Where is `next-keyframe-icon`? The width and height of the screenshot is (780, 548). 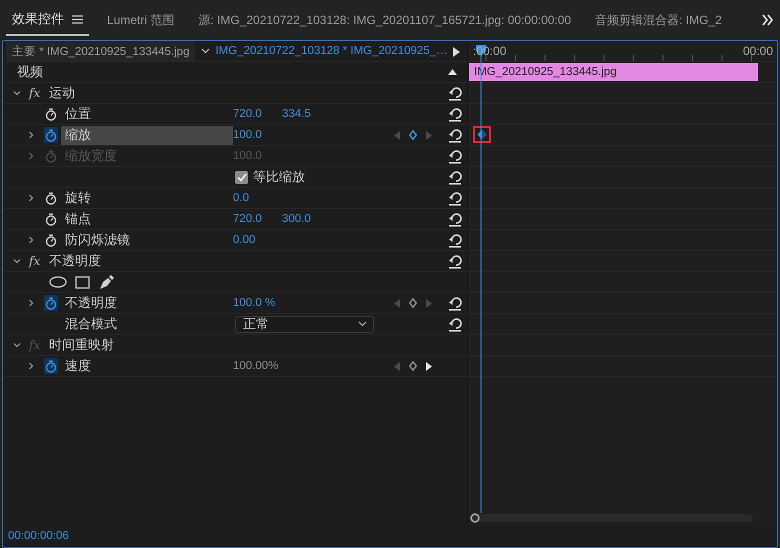
next-keyframe-icon is located at coordinates (429, 366).